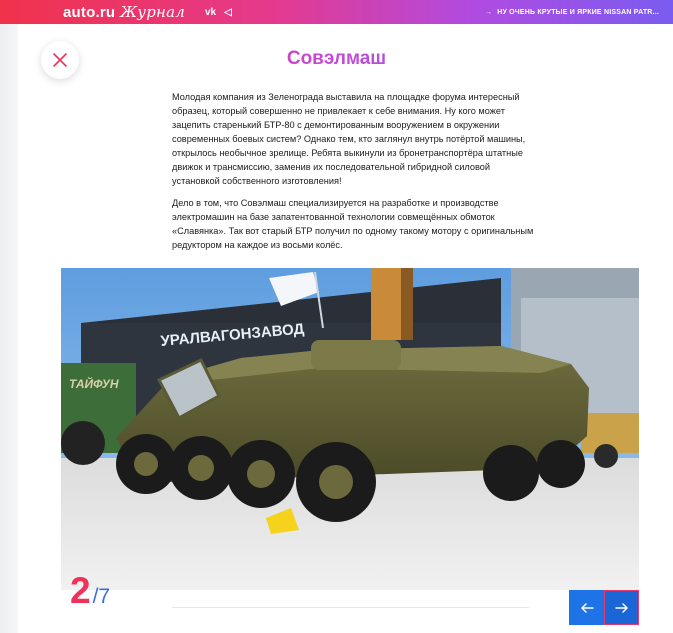 This screenshot has width=673, height=633. What do you see at coordinates (210, 12) in the screenshot?
I see `vk-icon: vk` at bounding box center [210, 12].